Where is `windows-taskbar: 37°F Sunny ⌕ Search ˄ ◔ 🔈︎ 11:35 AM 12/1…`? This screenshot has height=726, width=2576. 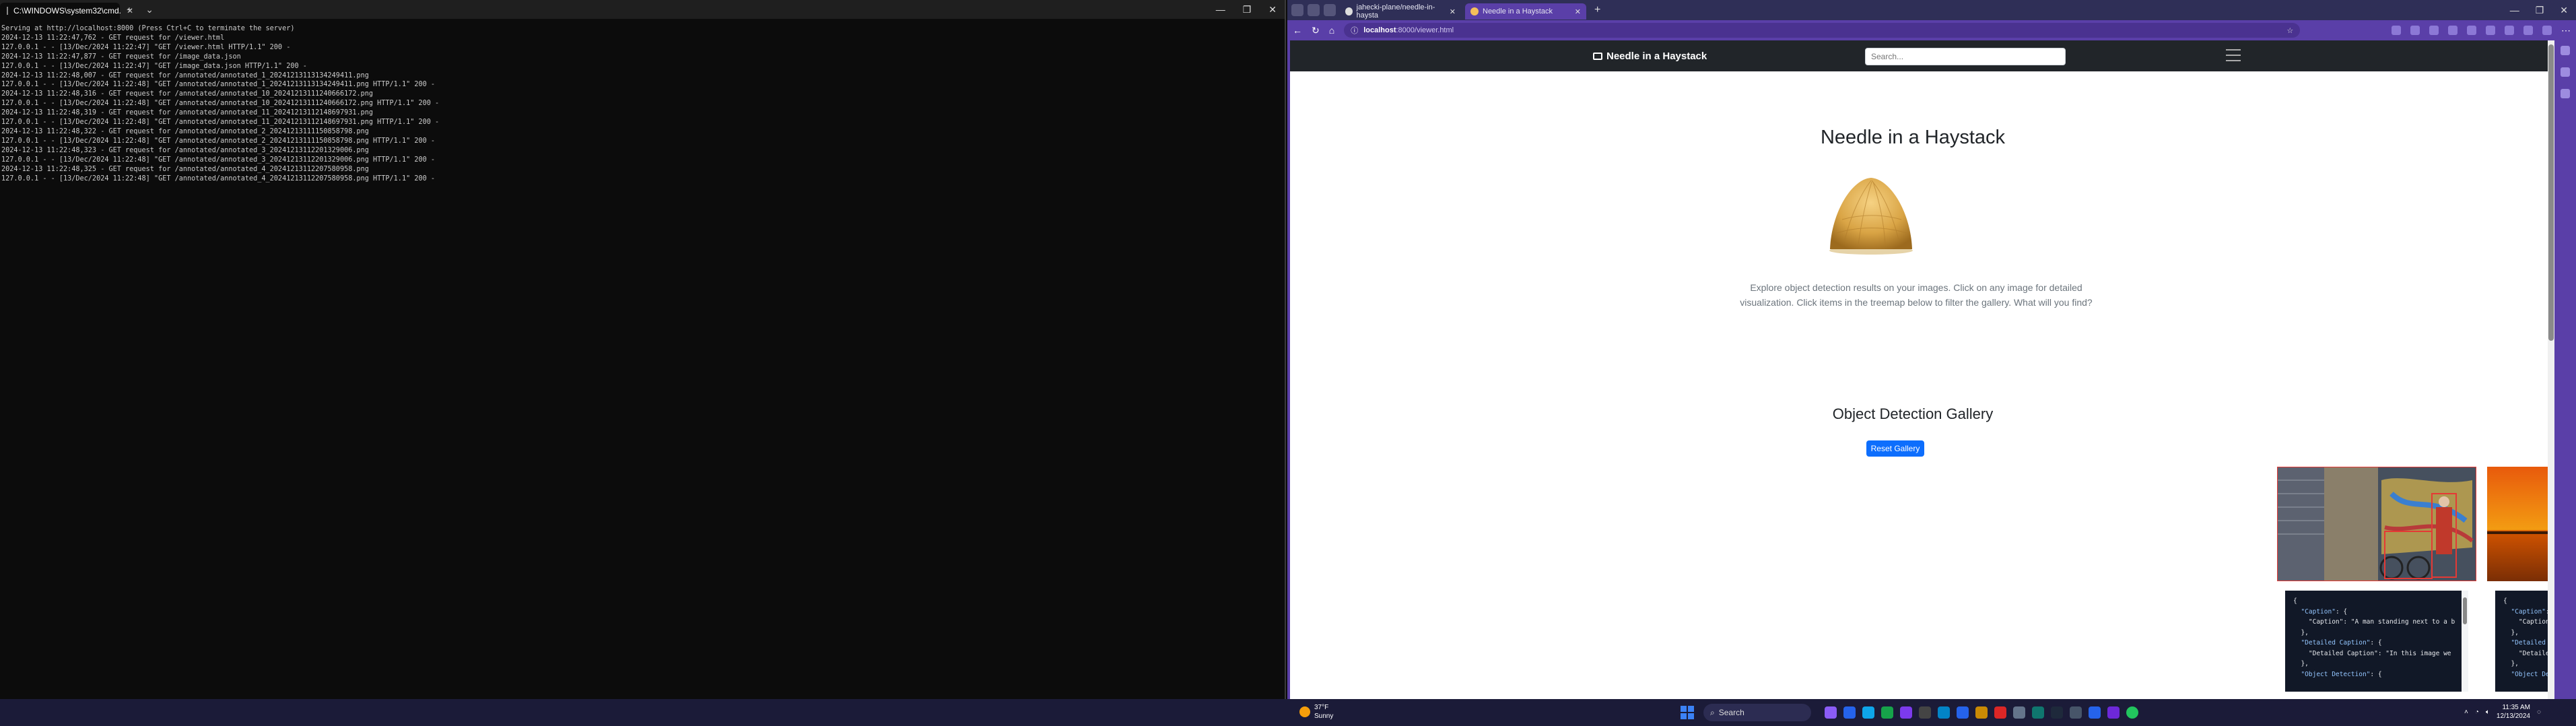
windows-taskbar: 37°F Sunny ⌕ Search ˄ ◔ 🔈︎ 11:35 AM 12/1… is located at coordinates (1288, 712).